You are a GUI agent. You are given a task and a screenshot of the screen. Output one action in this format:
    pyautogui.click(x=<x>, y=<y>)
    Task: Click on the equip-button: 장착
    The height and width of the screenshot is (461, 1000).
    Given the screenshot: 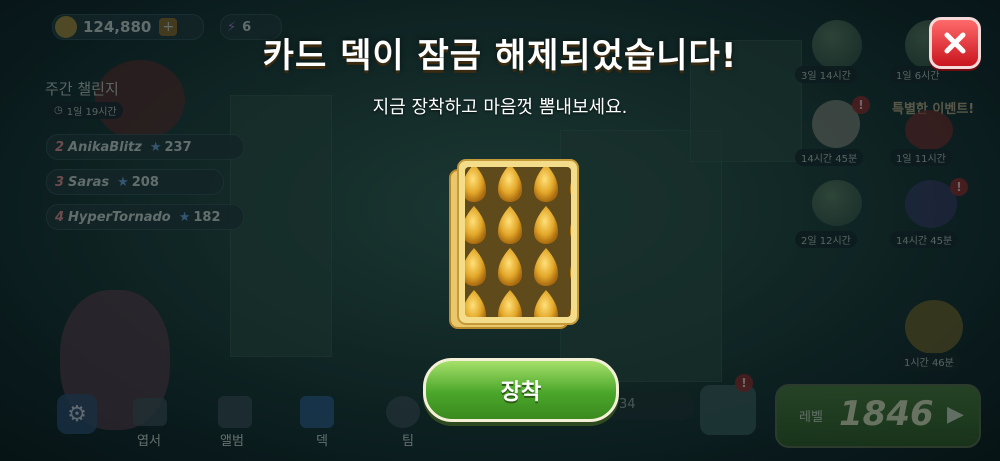 What is the action you would take?
    pyautogui.click(x=521, y=390)
    